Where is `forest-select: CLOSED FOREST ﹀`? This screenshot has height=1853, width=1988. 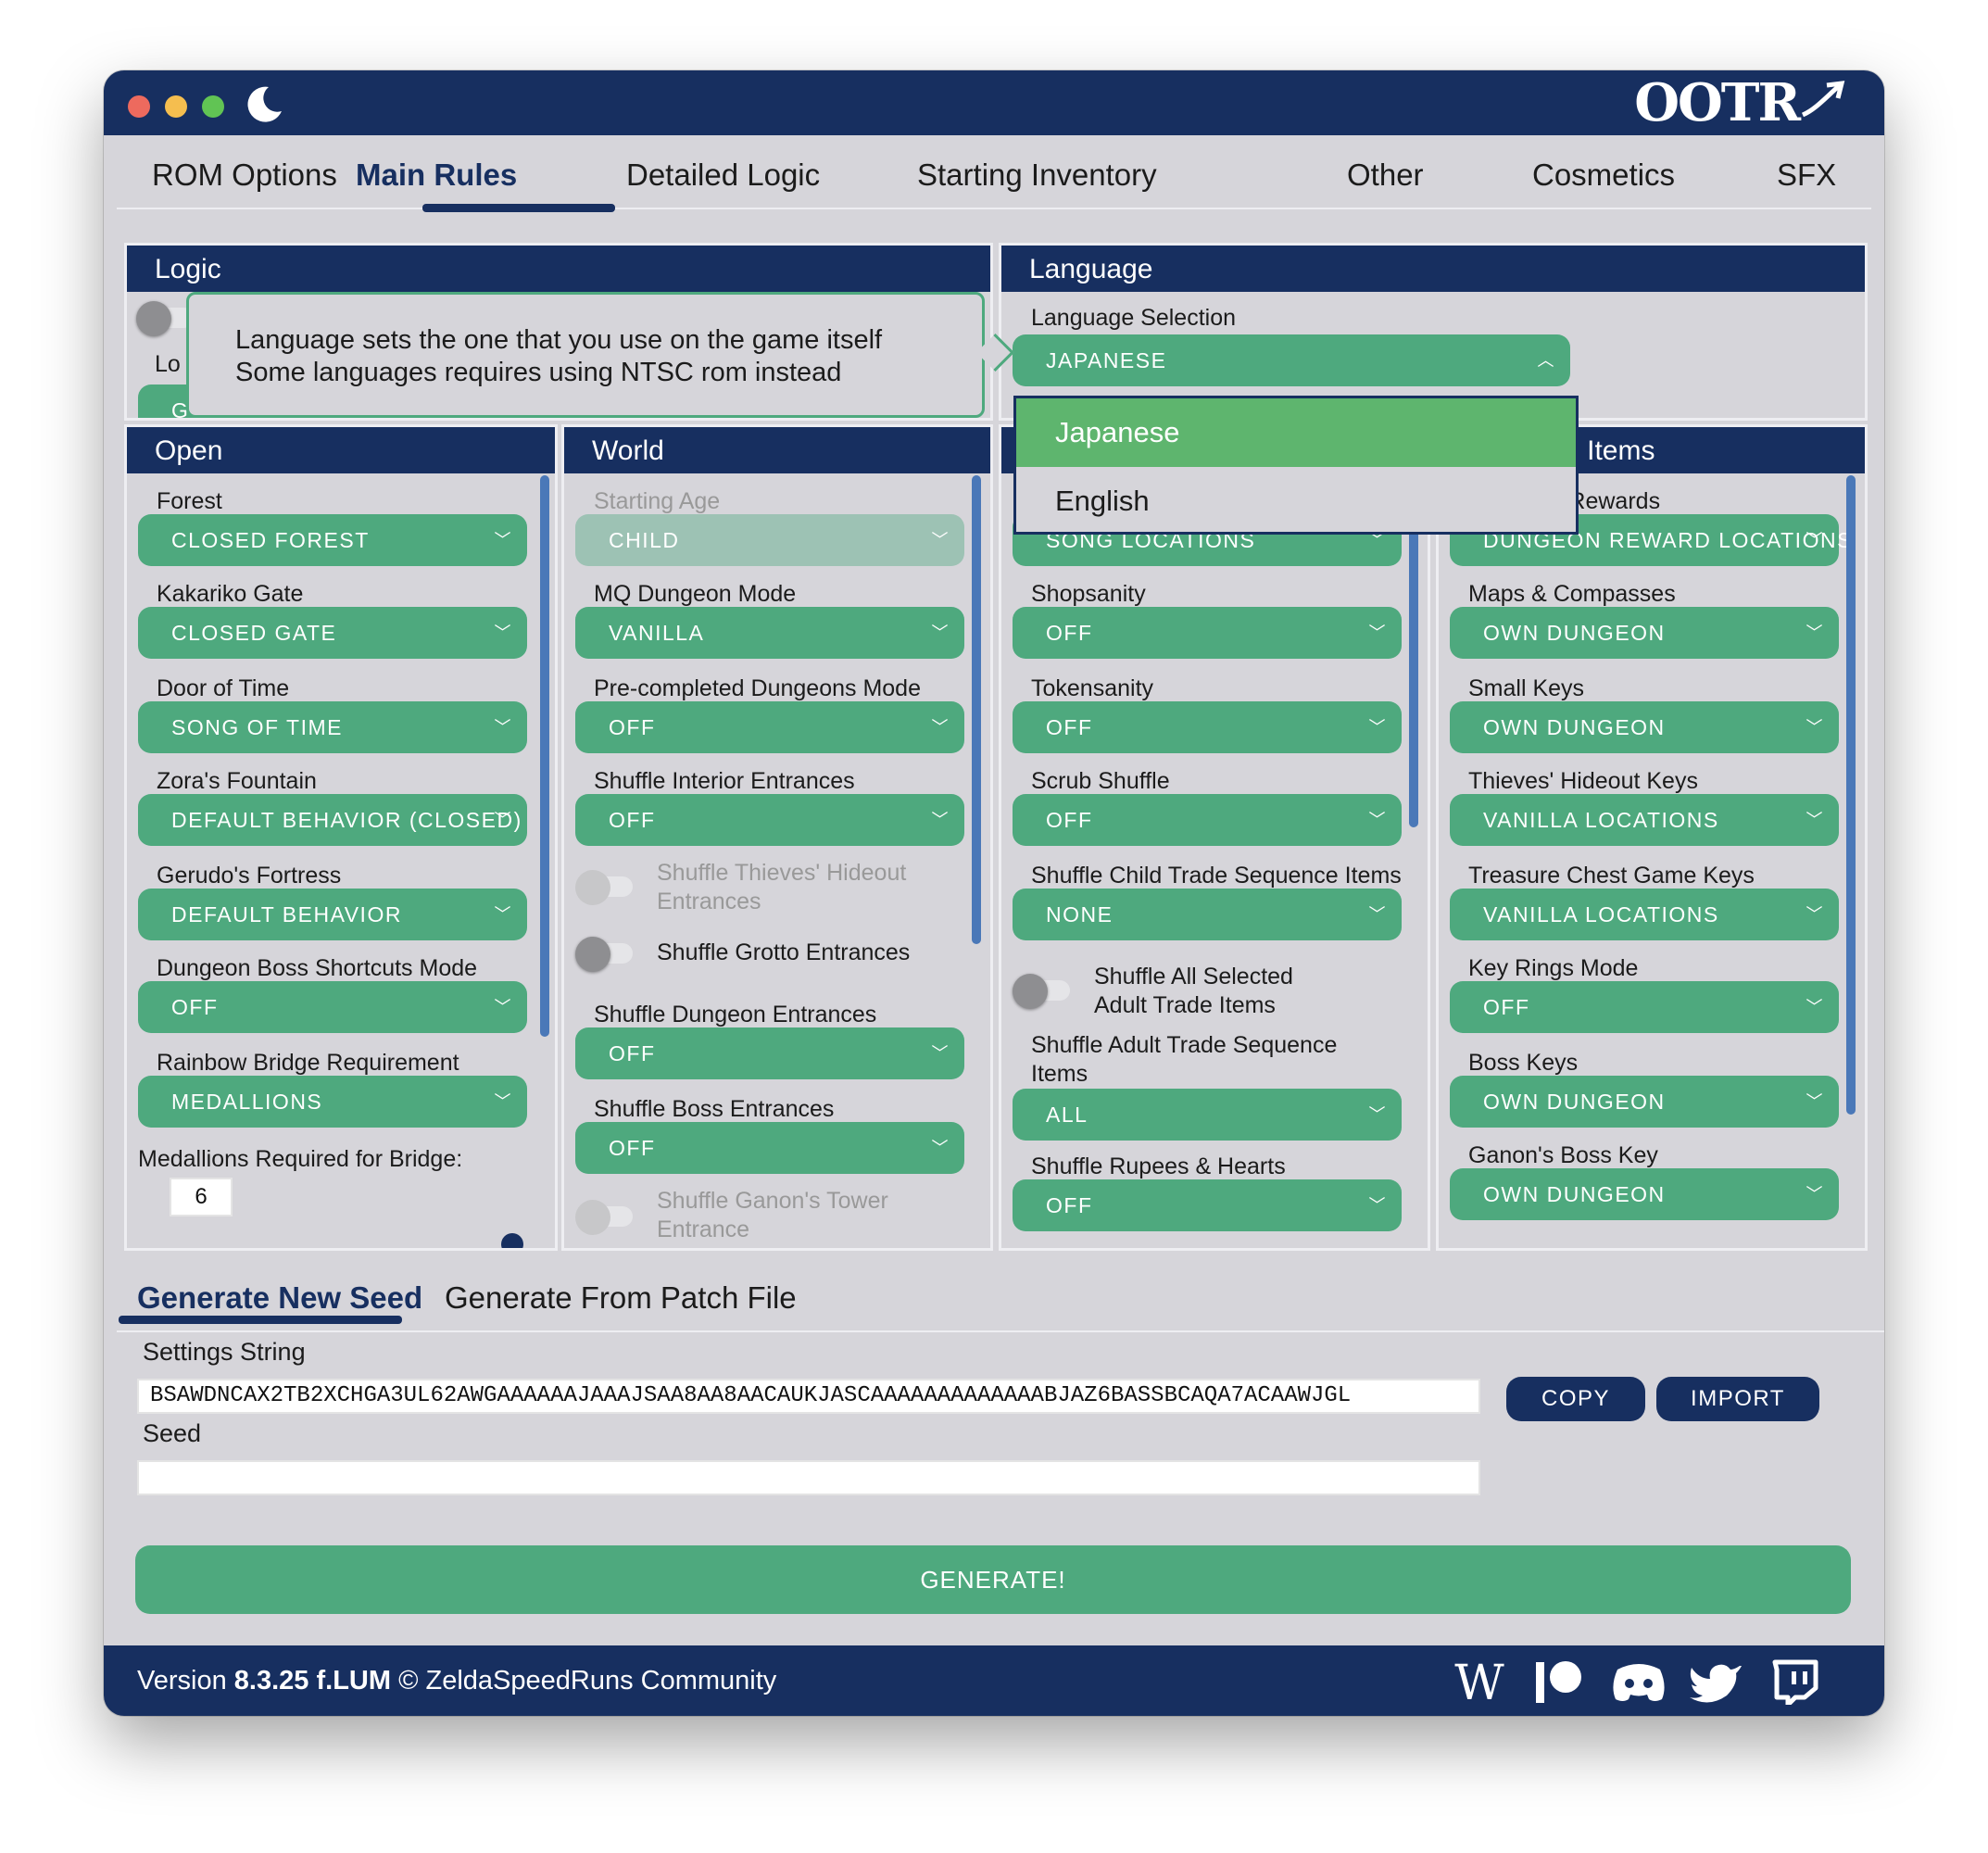 forest-select: CLOSED FOREST ﹀ is located at coordinates (332, 540).